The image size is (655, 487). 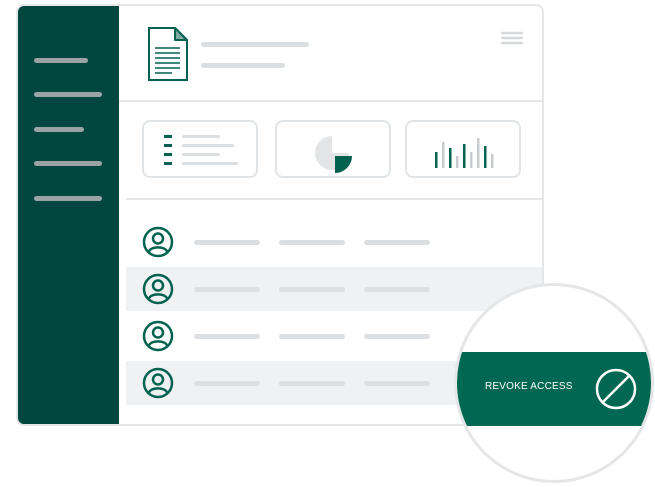 I want to click on bar-chart-icon, so click(x=464, y=153).